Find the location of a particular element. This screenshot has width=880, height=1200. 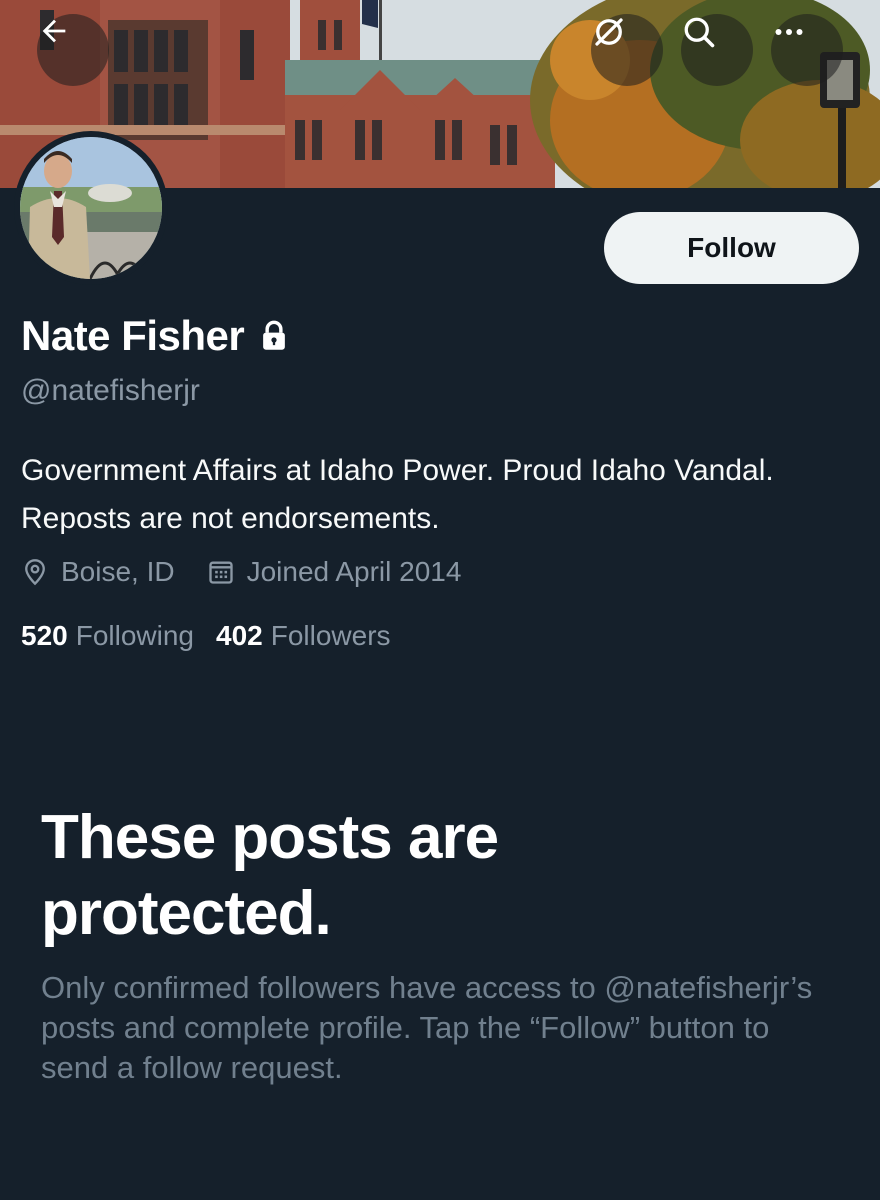

following-link: 520 Following is located at coordinates (107, 636).